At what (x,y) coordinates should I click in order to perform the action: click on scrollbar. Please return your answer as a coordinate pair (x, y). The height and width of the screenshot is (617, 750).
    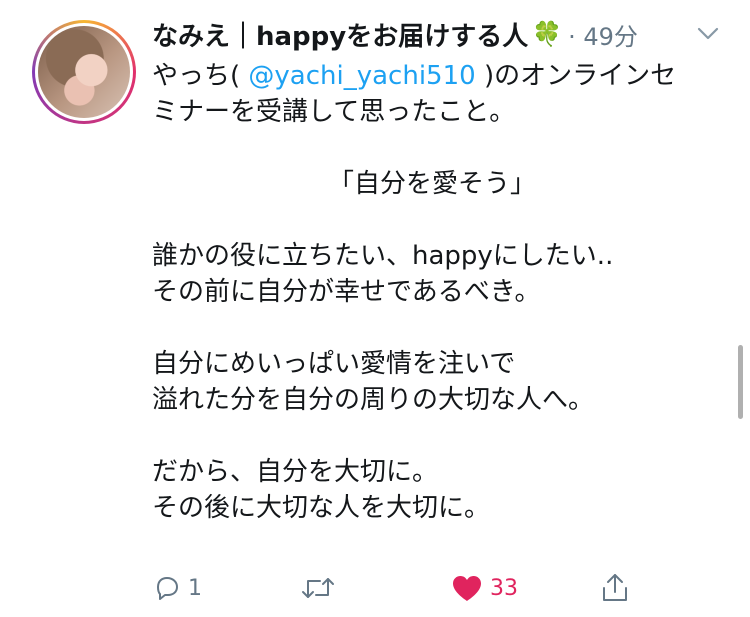
    Looking at the image, I should click on (740, 382).